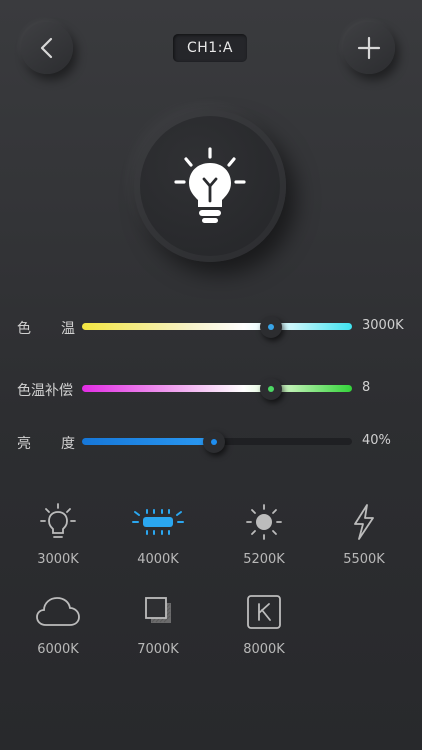  What do you see at coordinates (148, 441) in the screenshot?
I see `brightness-fill` at bounding box center [148, 441].